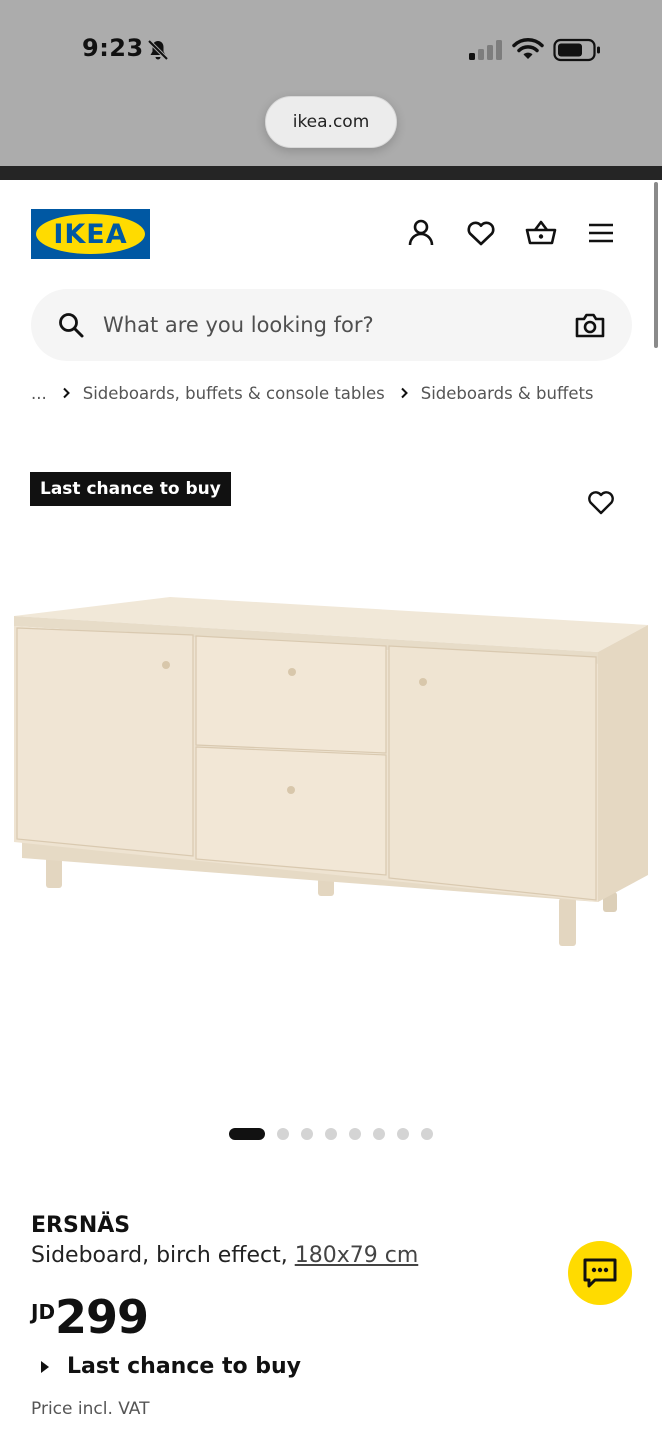 This screenshot has height=1440, width=662. What do you see at coordinates (43, 1312) in the screenshot?
I see `price-currency: JD` at bounding box center [43, 1312].